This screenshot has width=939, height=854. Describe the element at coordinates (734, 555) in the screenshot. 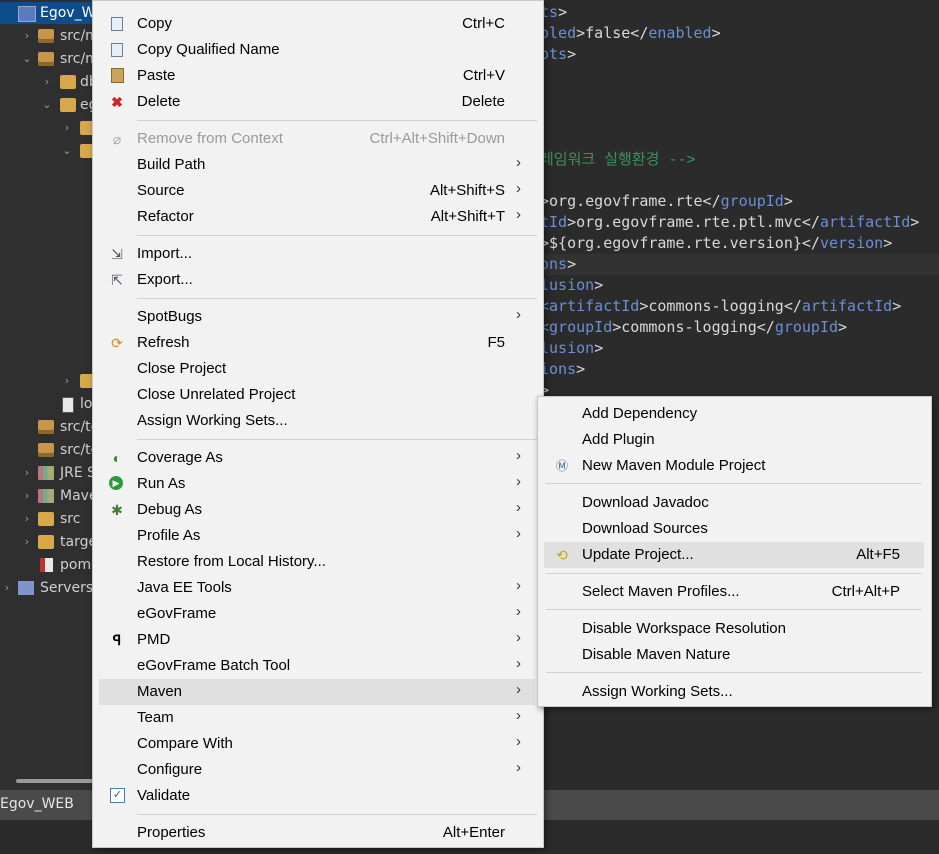

I see `menu-item-update-project: ⟲ Update Project... Alt+F5` at that location.